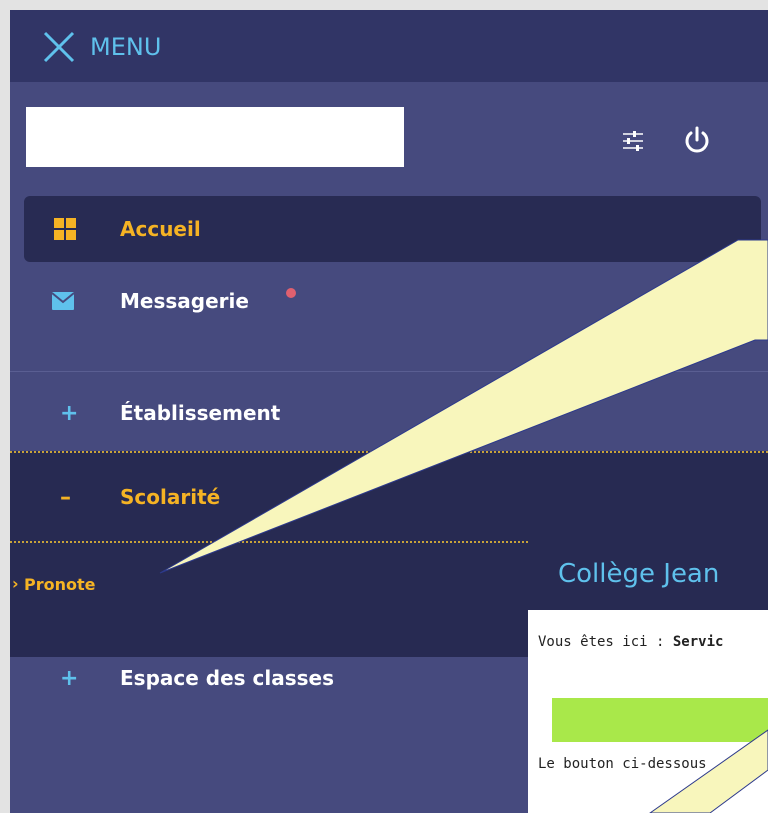 This screenshot has width=768, height=813. What do you see at coordinates (389, 497) in the screenshot?
I see `nav-item-schooling: – Scolarité` at bounding box center [389, 497].